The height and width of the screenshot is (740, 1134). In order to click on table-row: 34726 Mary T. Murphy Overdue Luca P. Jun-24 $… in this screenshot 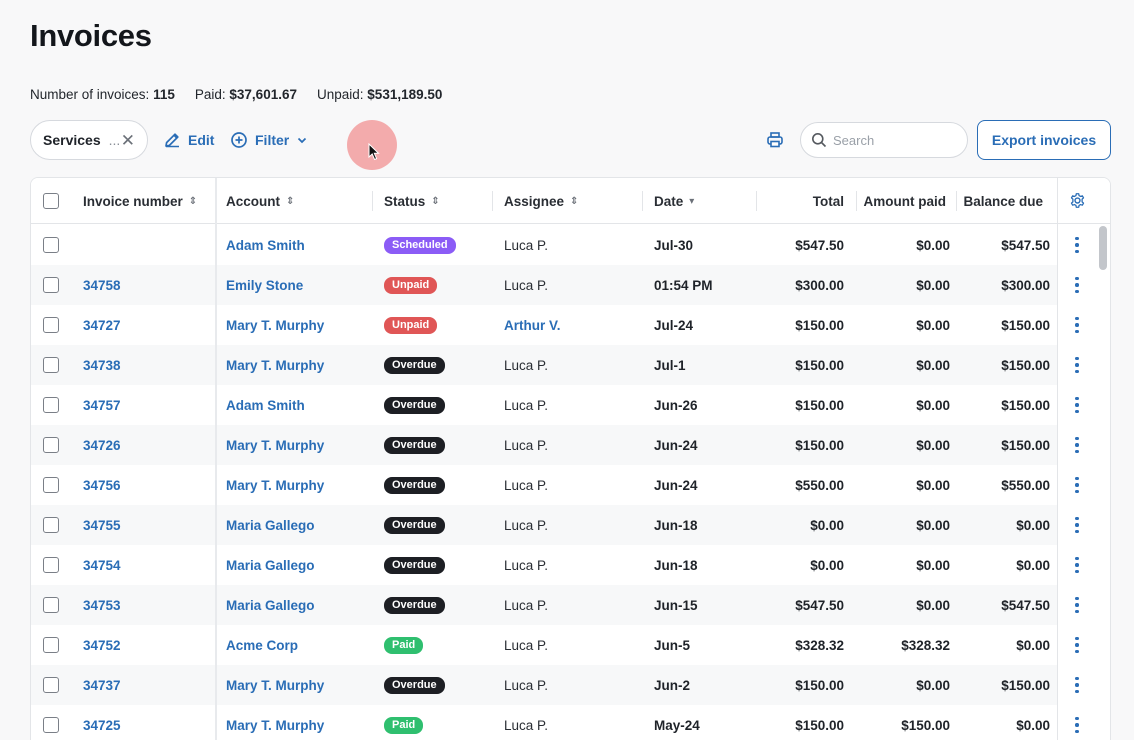, I will do `click(544, 445)`.